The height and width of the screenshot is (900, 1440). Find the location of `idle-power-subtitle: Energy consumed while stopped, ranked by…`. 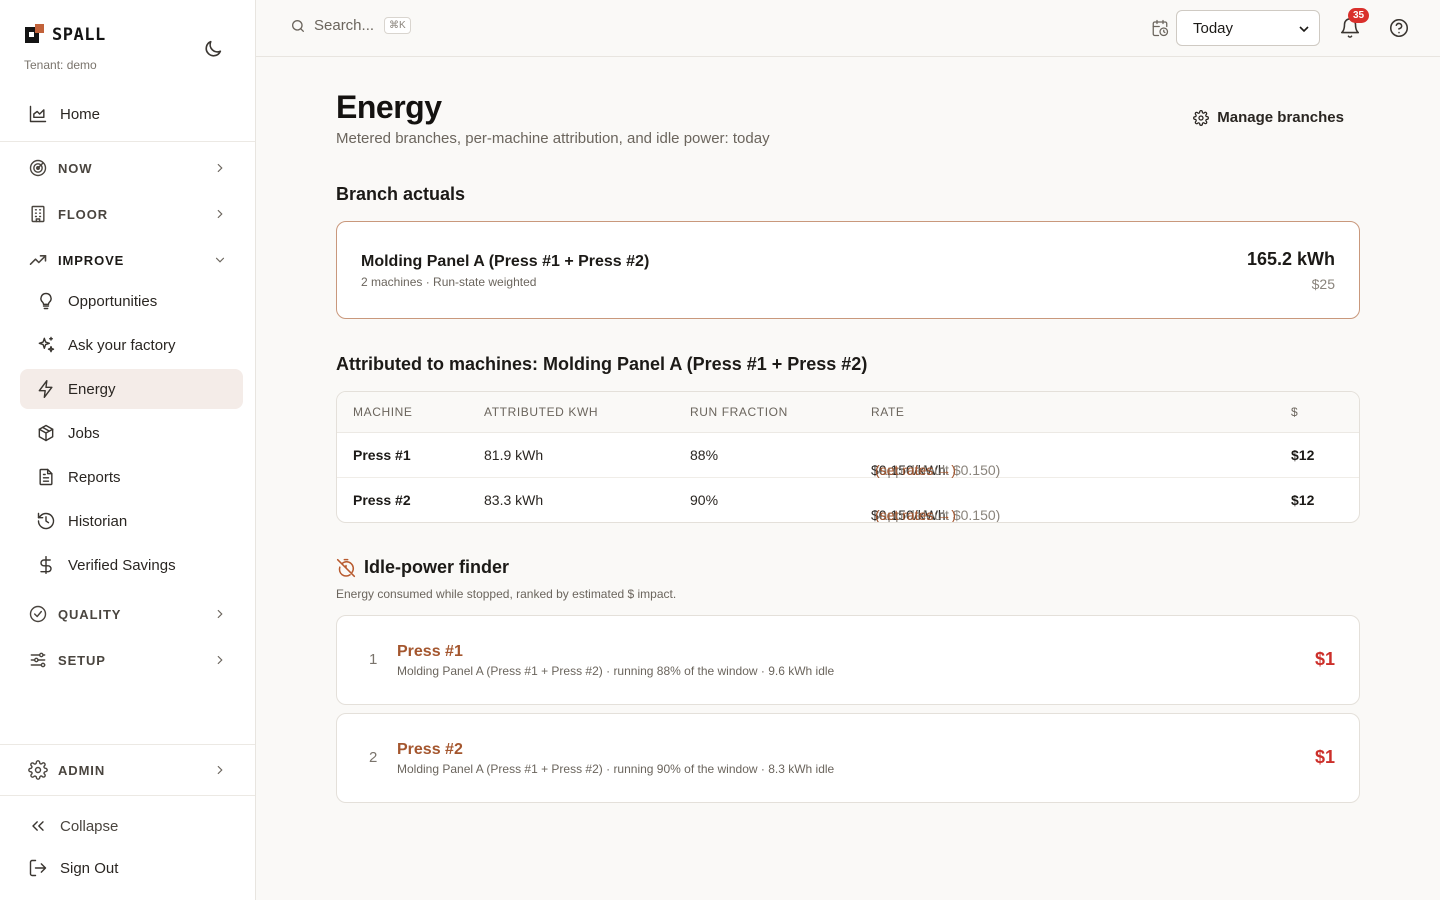

idle-power-subtitle: Energy consumed while stopped, ranked by… is located at coordinates (506, 594).